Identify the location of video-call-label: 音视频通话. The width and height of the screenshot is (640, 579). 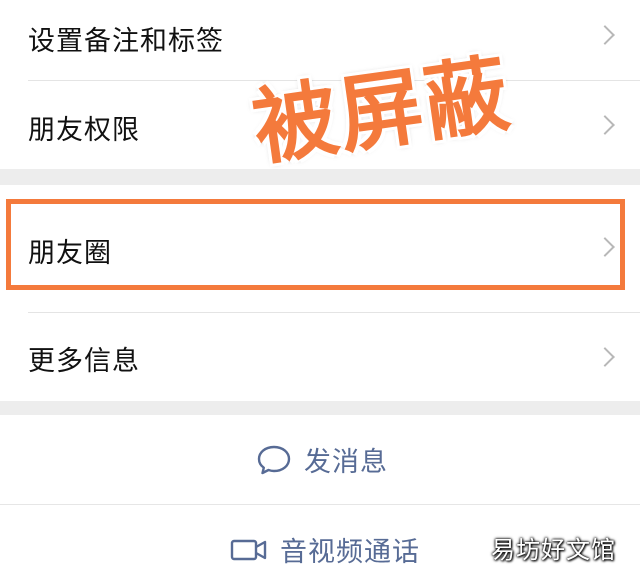
(350, 552).